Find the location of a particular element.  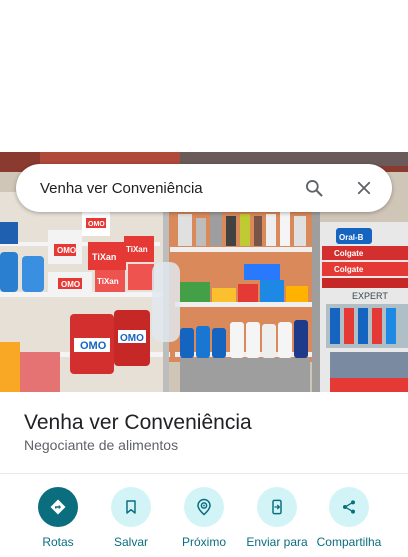

share-button: Compartilha is located at coordinates (349, 522).